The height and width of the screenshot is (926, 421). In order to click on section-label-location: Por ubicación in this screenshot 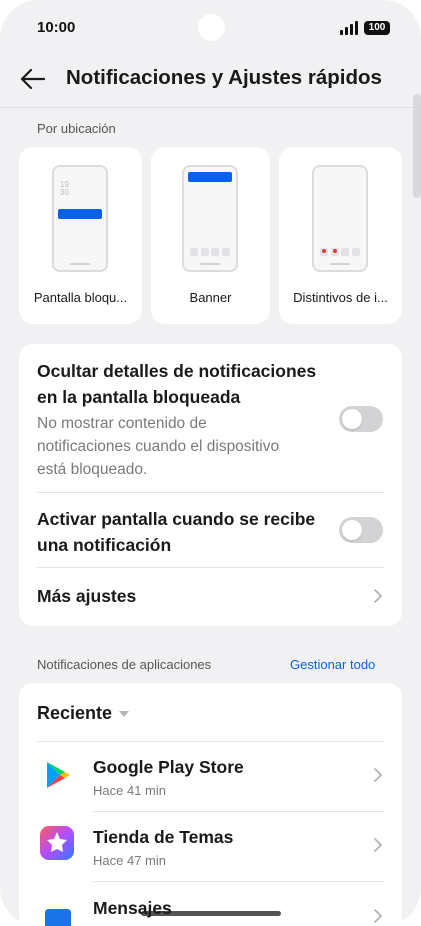, I will do `click(76, 128)`.